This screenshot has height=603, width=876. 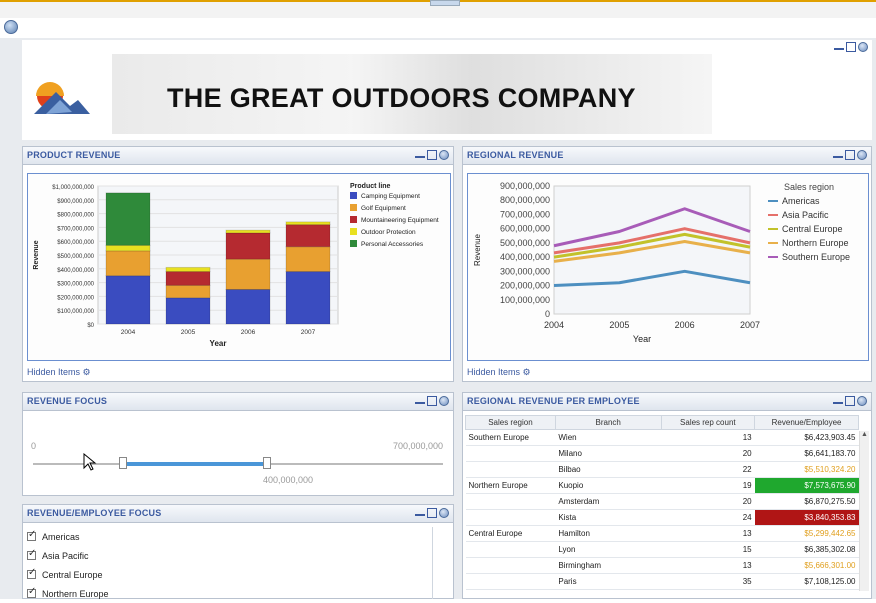 What do you see at coordinates (510, 422) in the screenshot?
I see `column-header: Sales region` at bounding box center [510, 422].